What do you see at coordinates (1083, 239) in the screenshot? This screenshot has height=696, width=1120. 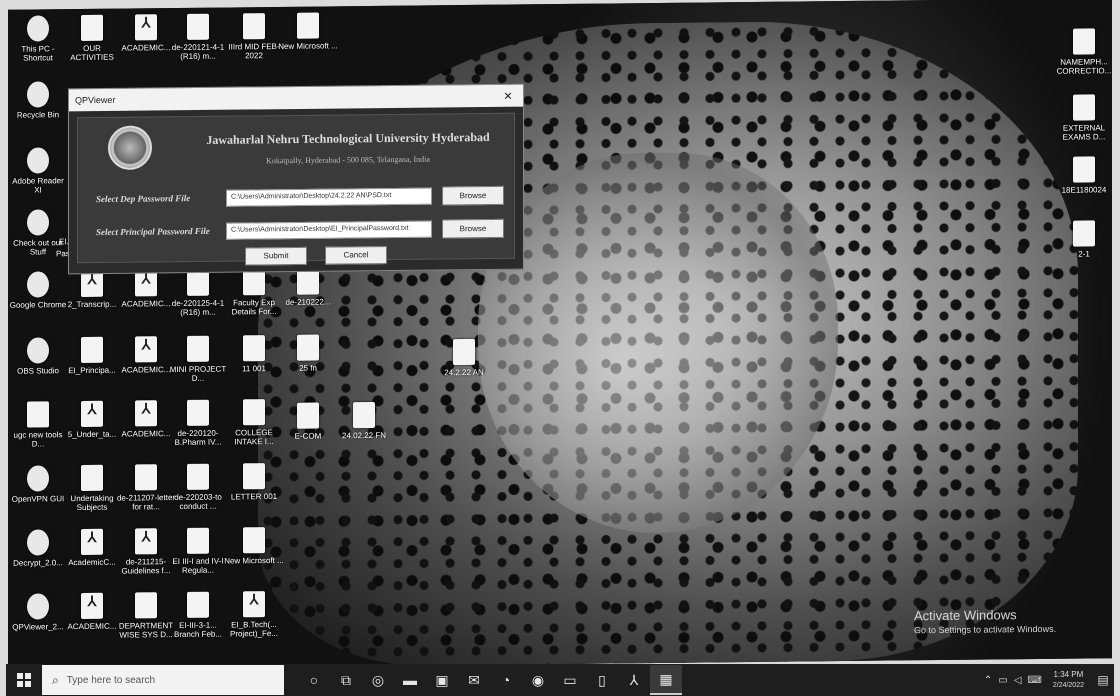 I see `desktop-icon: 2-1` at bounding box center [1083, 239].